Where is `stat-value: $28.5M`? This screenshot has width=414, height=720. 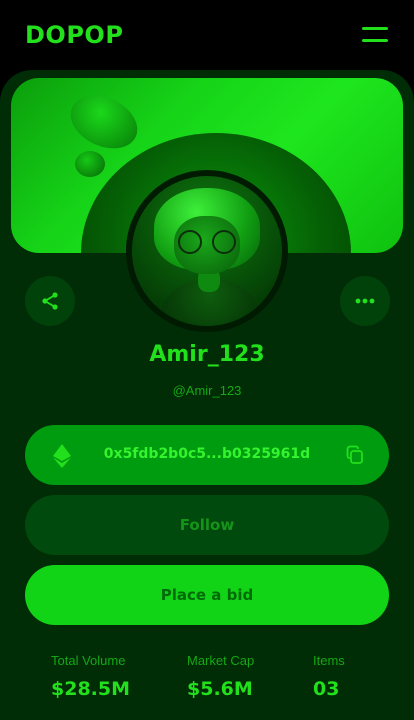
stat-value: $28.5M is located at coordinates (91, 689).